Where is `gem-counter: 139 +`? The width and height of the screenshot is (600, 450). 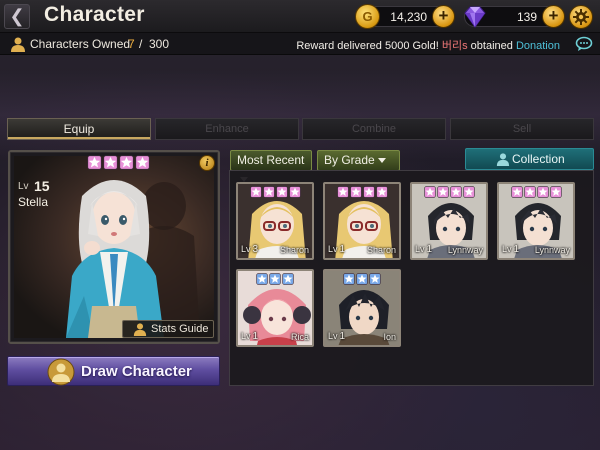 gem-counter: 139 + is located at coordinates (513, 16).